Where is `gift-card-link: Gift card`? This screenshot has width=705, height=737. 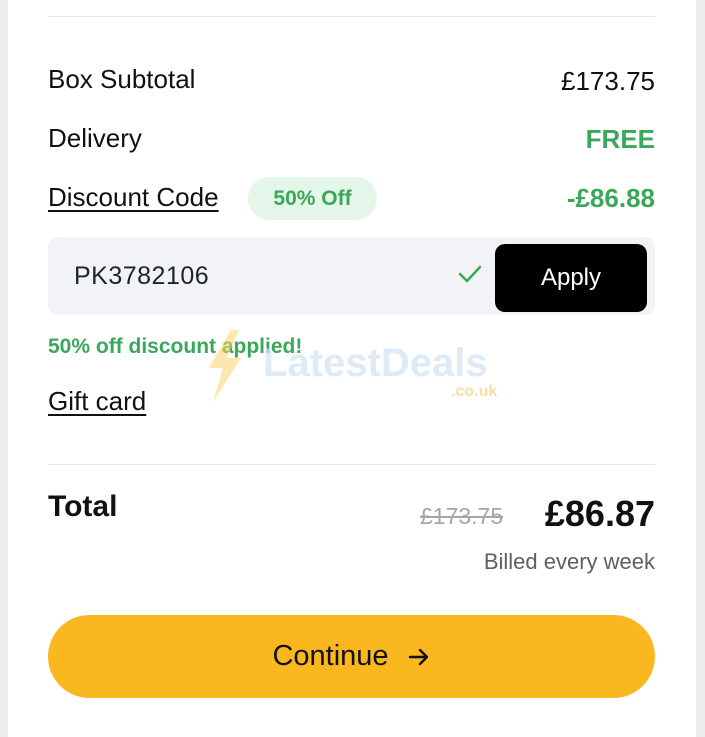
gift-card-link: Gift card is located at coordinates (97, 401).